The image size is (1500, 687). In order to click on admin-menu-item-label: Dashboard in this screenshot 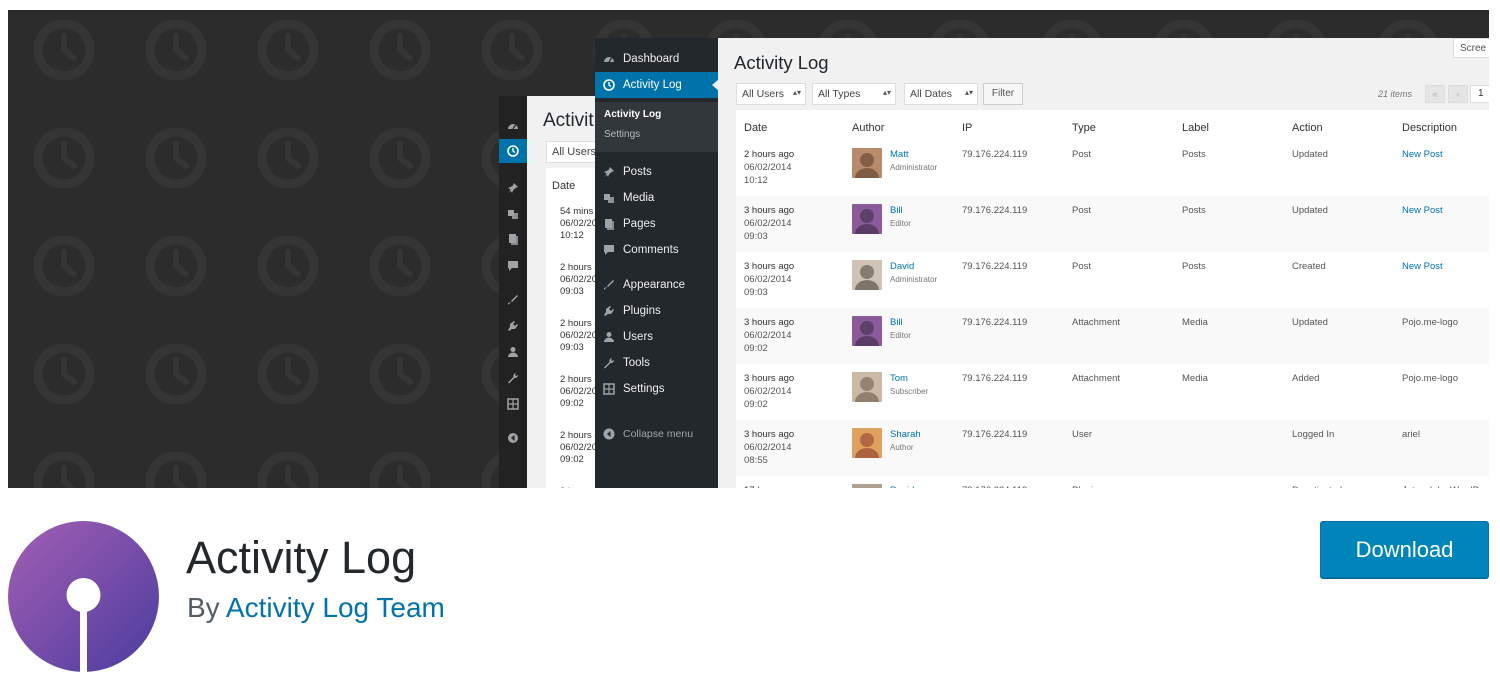, I will do `click(651, 59)`.